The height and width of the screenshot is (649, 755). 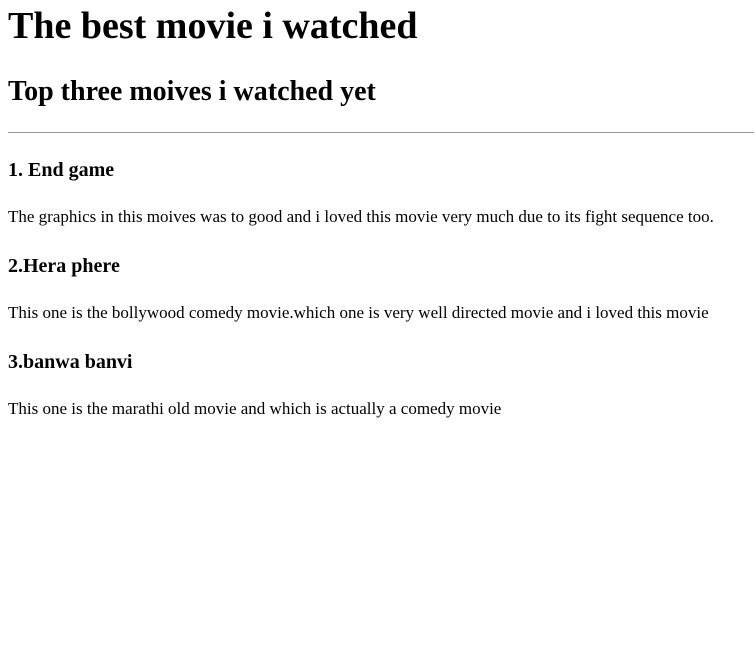 I want to click on page-title: The best movie i watched, so click(x=213, y=26).